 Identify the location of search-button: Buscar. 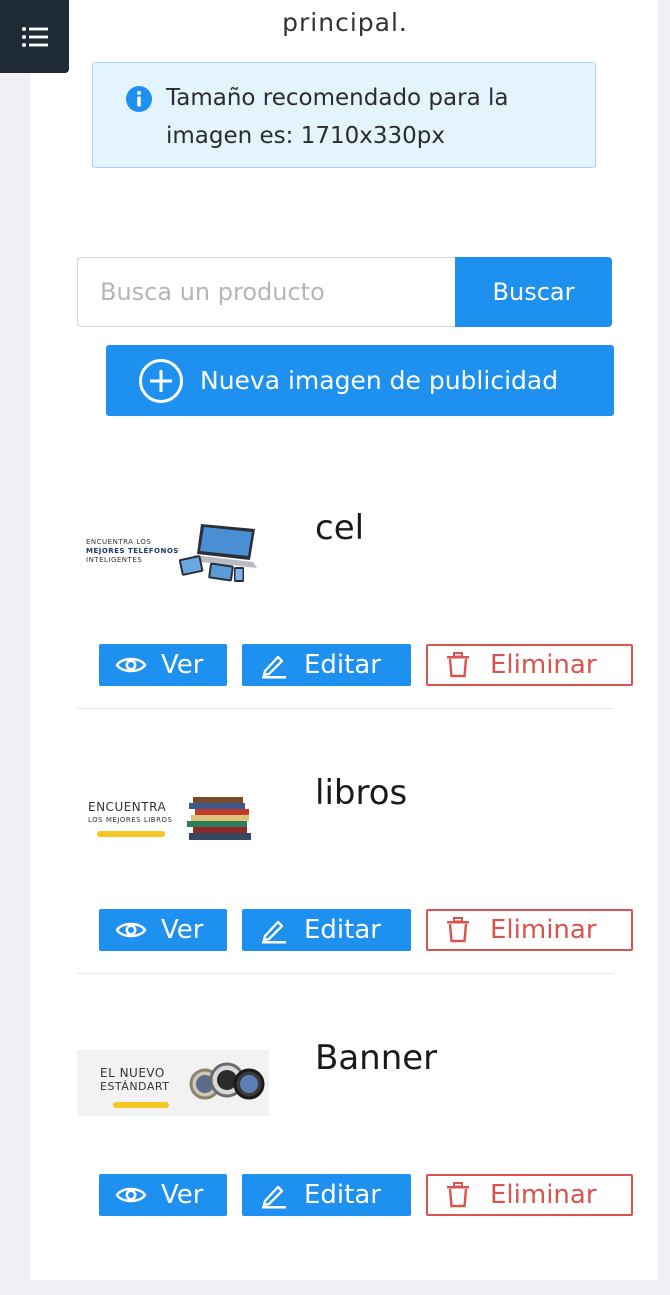
(533, 292).